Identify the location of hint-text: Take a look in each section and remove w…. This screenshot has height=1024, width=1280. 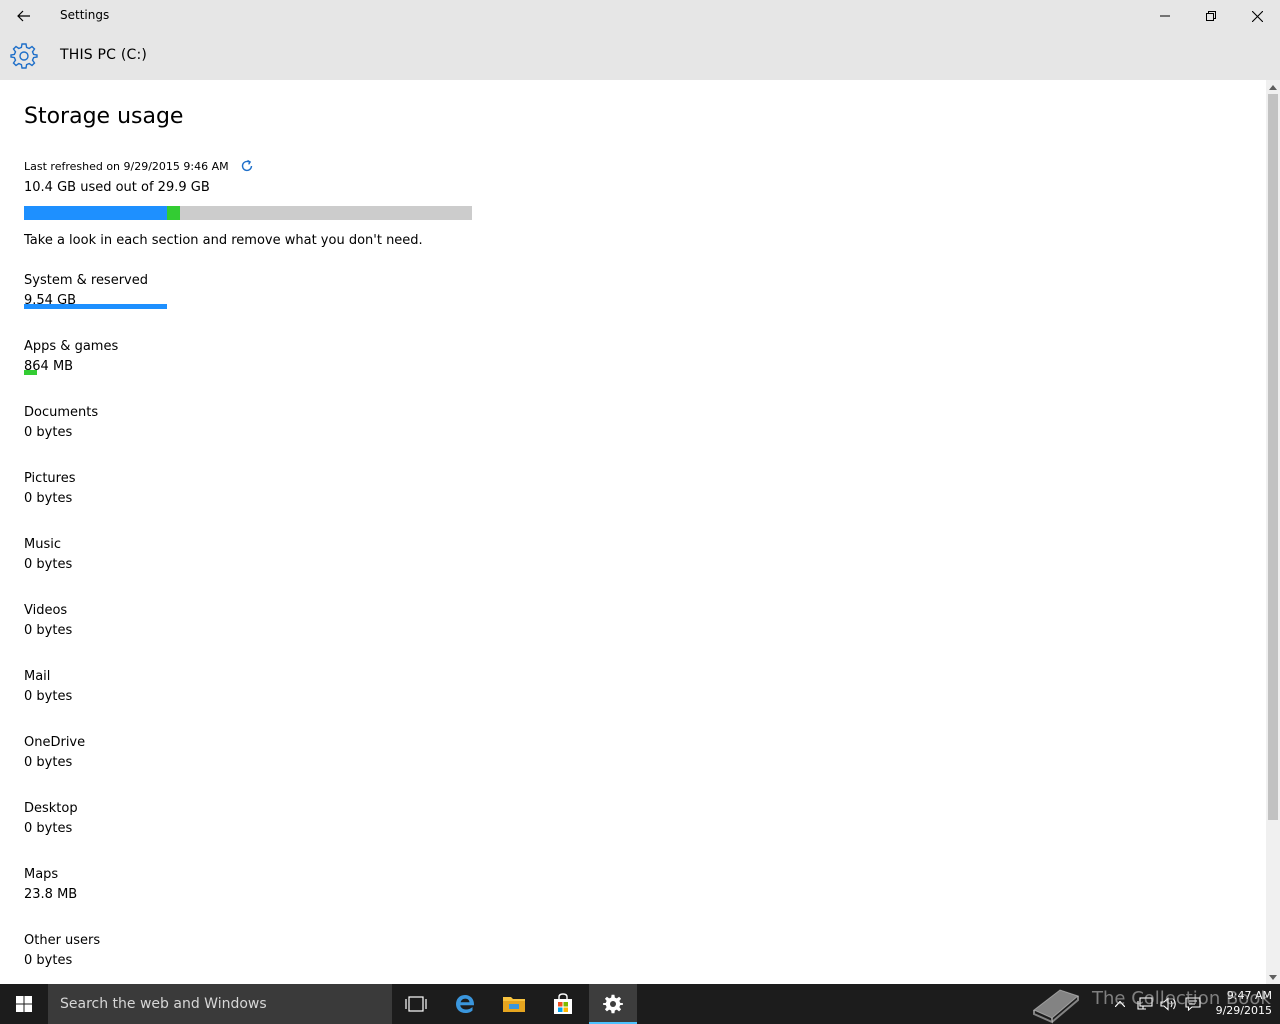
(223, 240).